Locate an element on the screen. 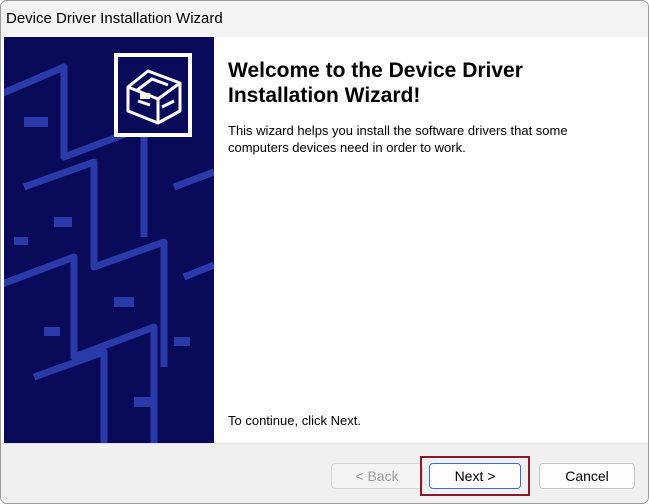 The height and width of the screenshot is (504, 649). back-button-label: < Back is located at coordinates (377, 476).